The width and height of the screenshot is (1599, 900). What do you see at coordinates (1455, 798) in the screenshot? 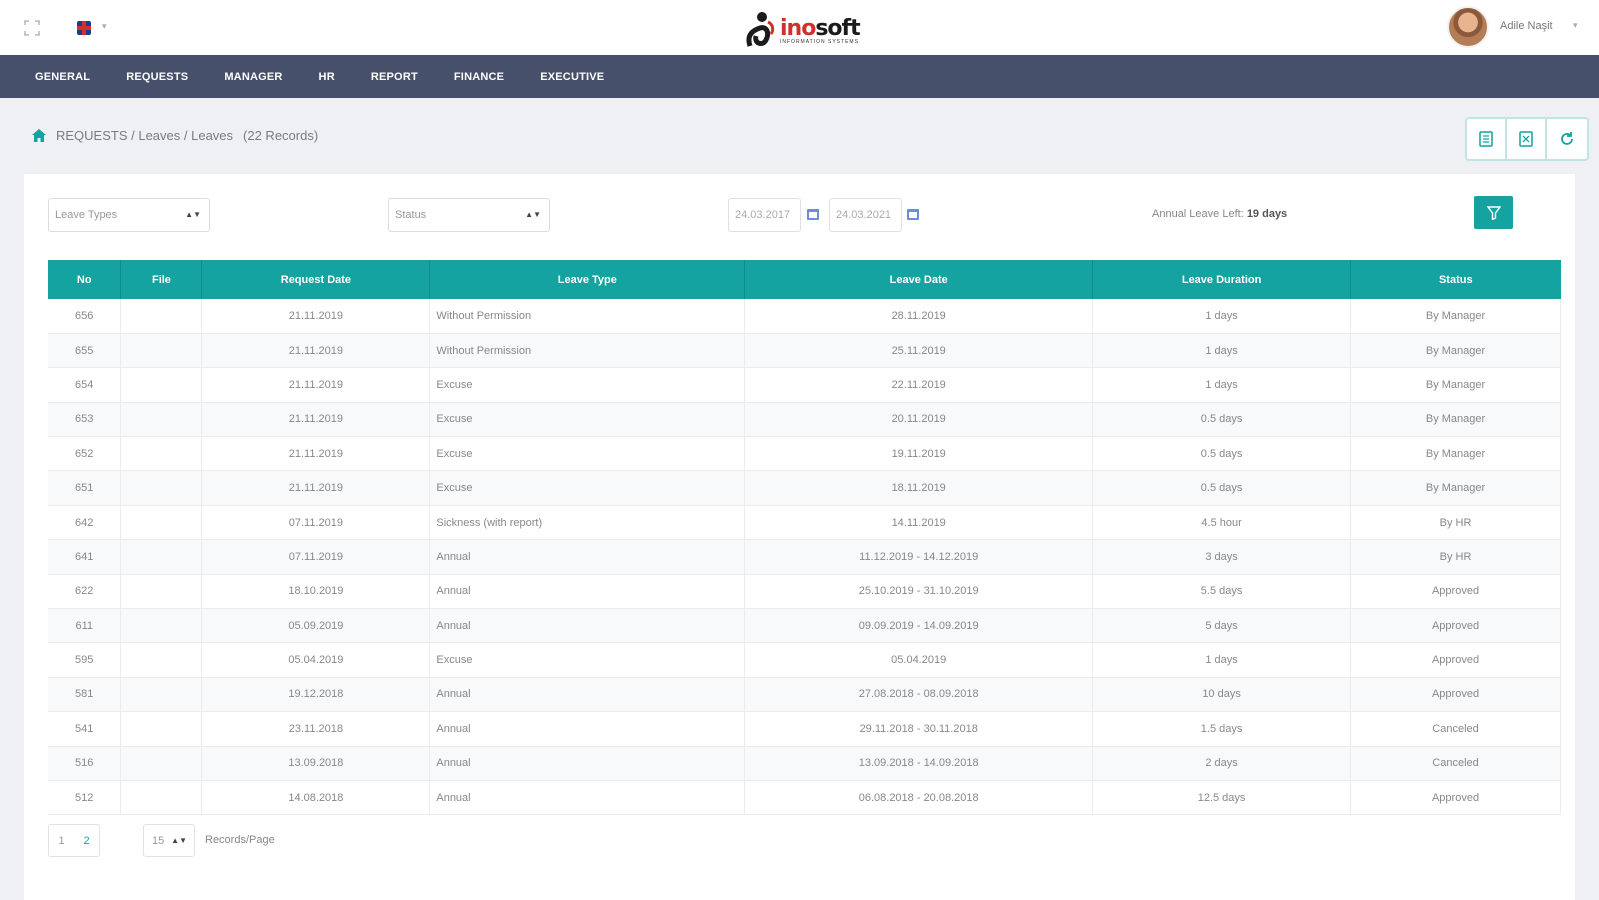
I see `cell-status: Approved` at bounding box center [1455, 798].